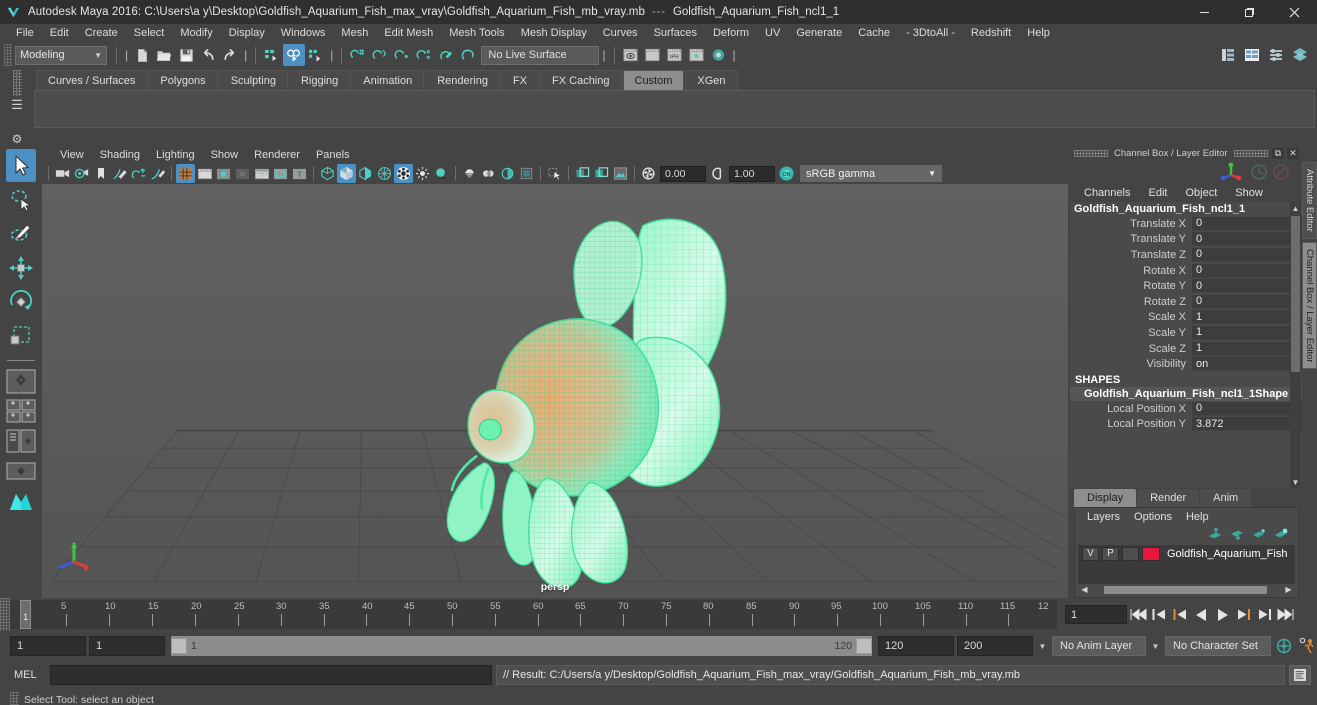 The height and width of the screenshot is (705, 1317). What do you see at coordinates (316, 55) in the screenshot?
I see `select-by-component-icon` at bounding box center [316, 55].